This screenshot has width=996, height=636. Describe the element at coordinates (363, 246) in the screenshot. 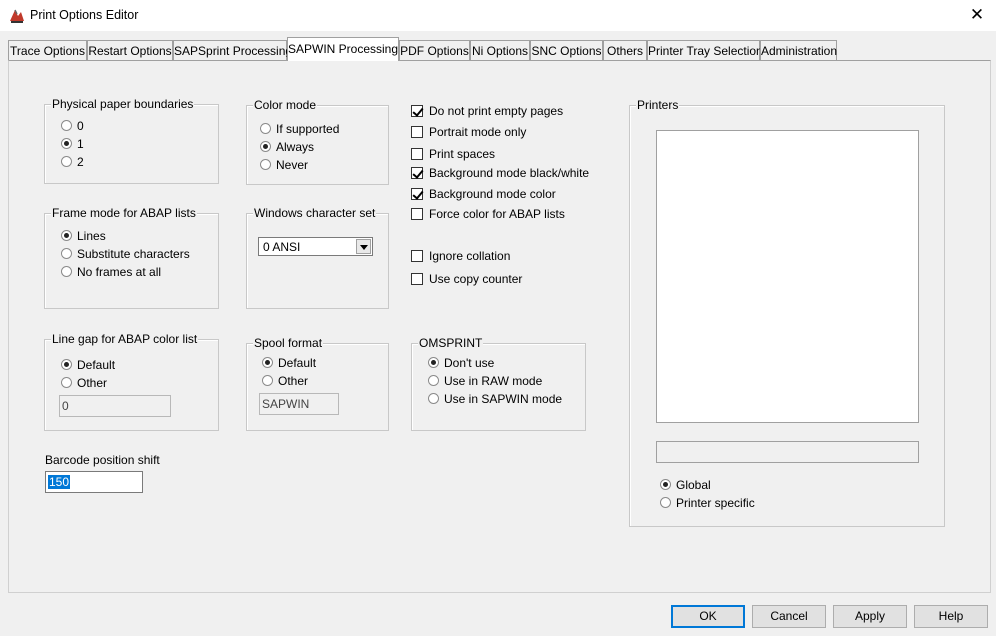

I see `chevron-down-icon` at that location.